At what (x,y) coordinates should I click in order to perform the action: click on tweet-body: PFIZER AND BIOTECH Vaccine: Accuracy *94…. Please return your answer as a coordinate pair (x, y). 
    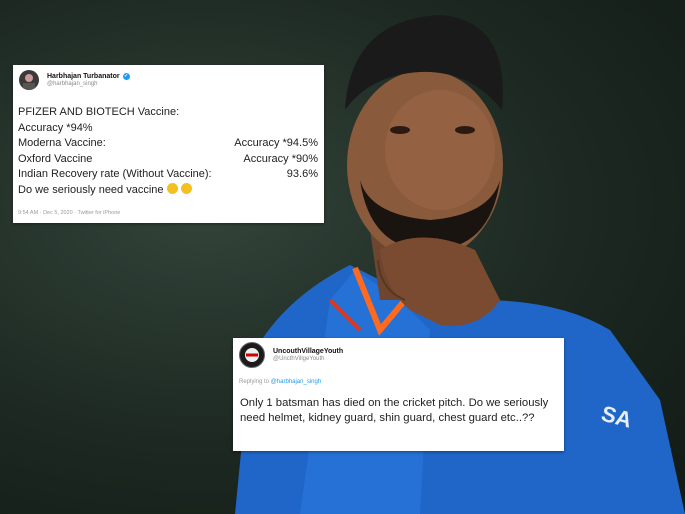
    Looking at the image, I should click on (168, 151).